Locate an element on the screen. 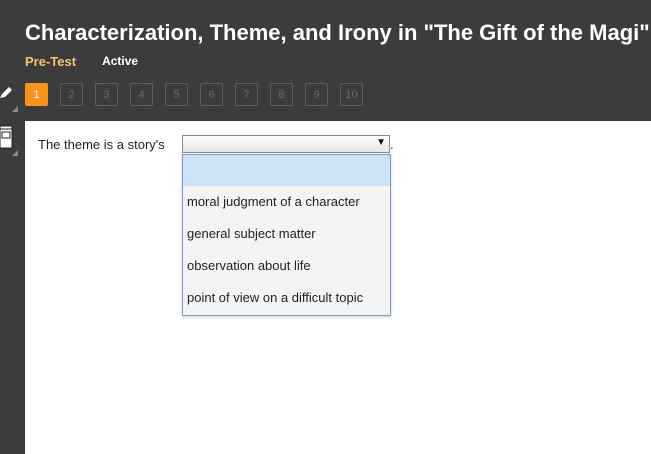 This screenshot has width=651, height=454. answer-select: ▼ is located at coordinates (286, 144).